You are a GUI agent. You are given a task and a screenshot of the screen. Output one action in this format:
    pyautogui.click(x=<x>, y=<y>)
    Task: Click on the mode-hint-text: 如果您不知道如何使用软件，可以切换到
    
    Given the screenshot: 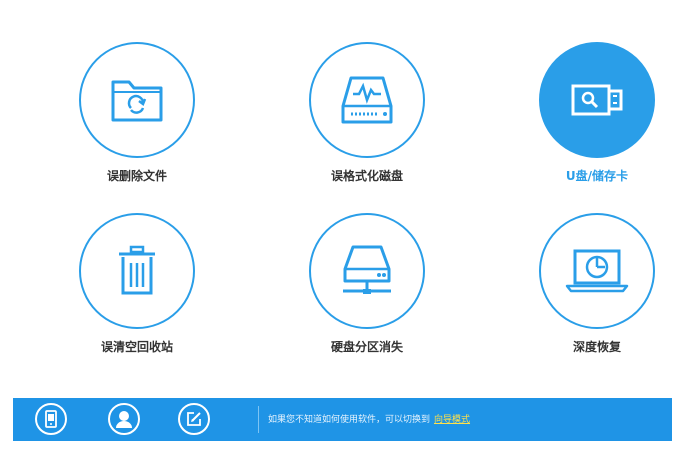 What is the action you would take?
    pyautogui.click(x=349, y=420)
    